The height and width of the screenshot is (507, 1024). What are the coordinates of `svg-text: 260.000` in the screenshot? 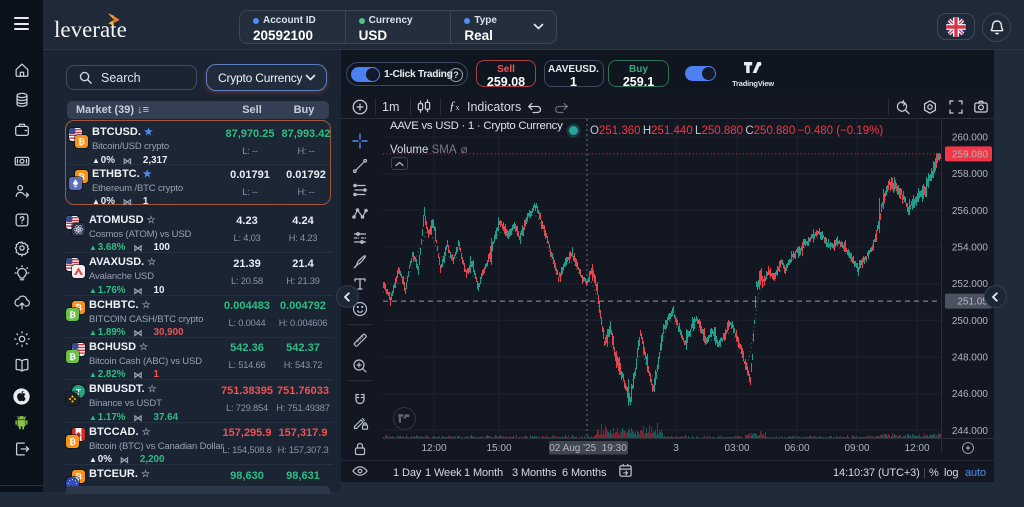 It's located at (970, 138).